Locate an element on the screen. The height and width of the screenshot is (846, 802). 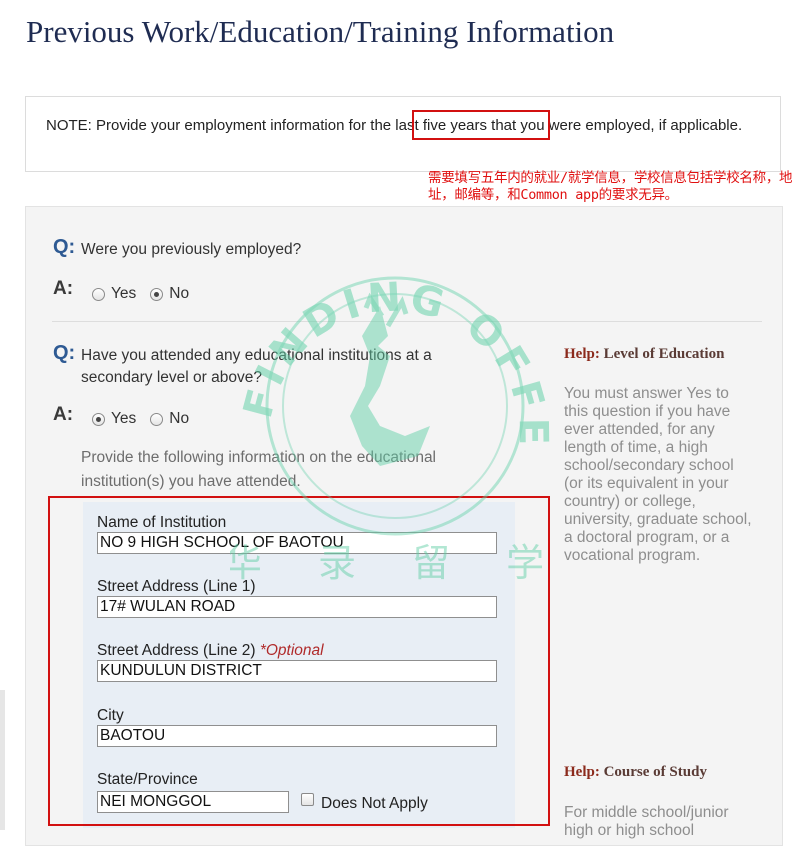
section-divider-left is located at coordinates (185, 321).